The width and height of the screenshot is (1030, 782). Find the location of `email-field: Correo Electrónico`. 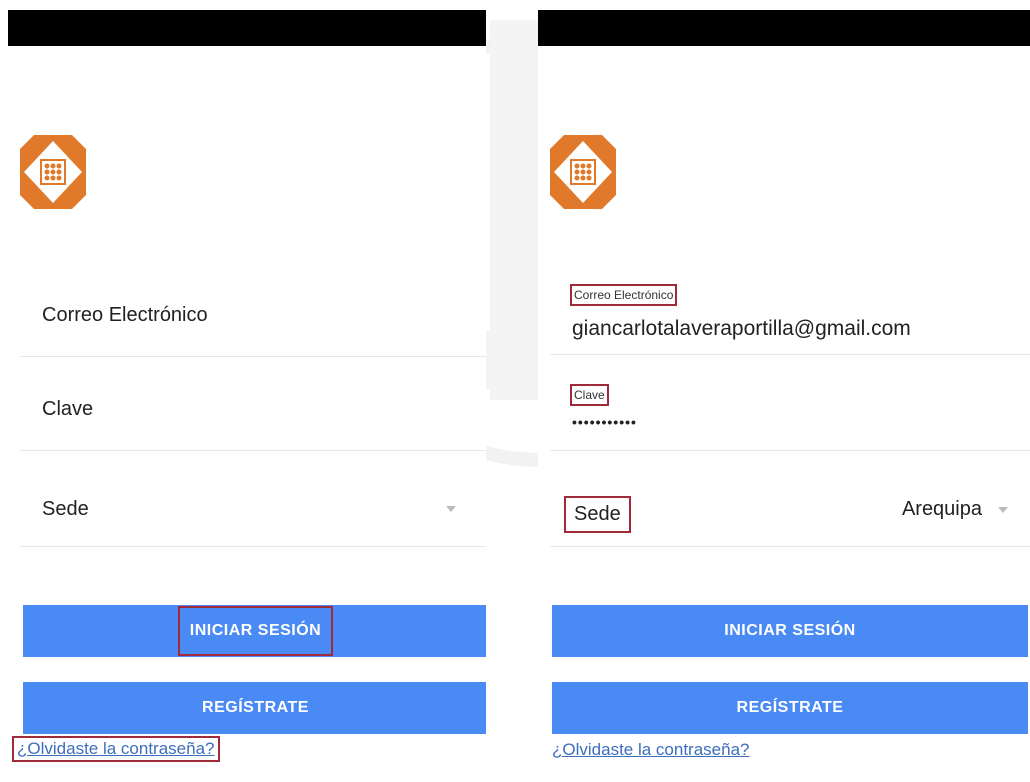

email-field: Correo Electrónico is located at coordinates (253, 318).